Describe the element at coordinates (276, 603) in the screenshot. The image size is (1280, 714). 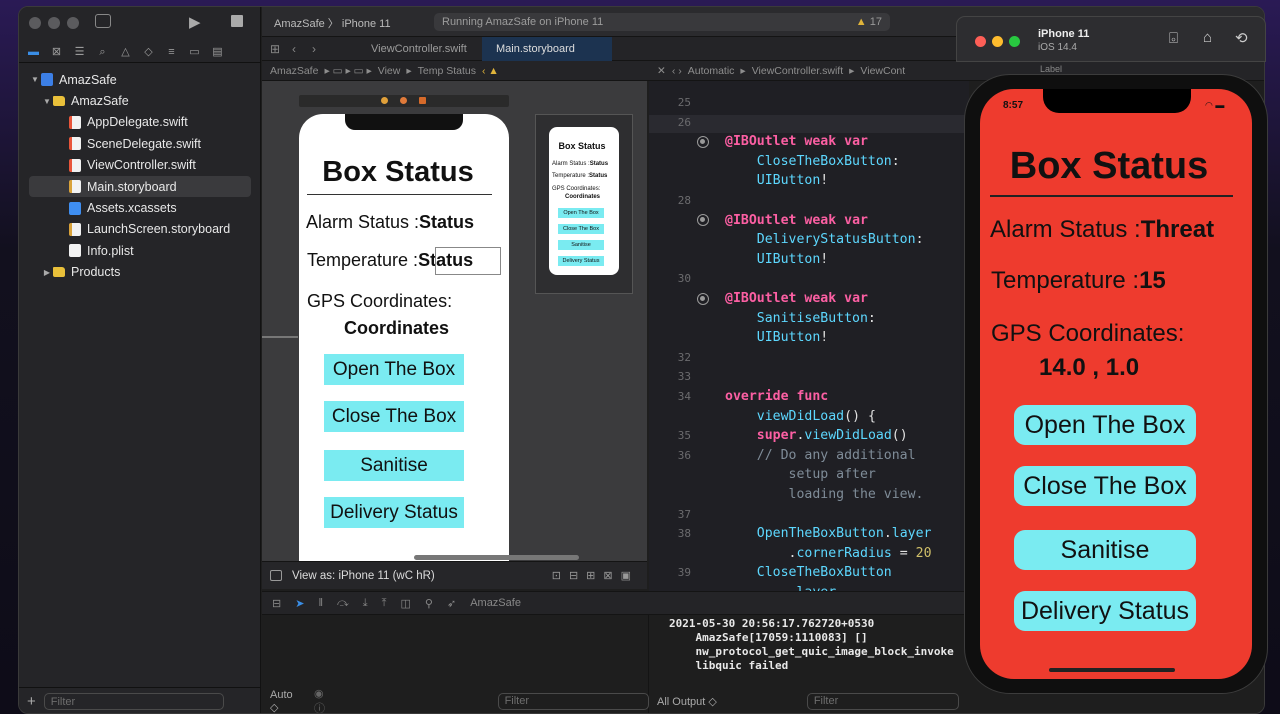
I see `hide-debug-icon: ⊟` at that location.